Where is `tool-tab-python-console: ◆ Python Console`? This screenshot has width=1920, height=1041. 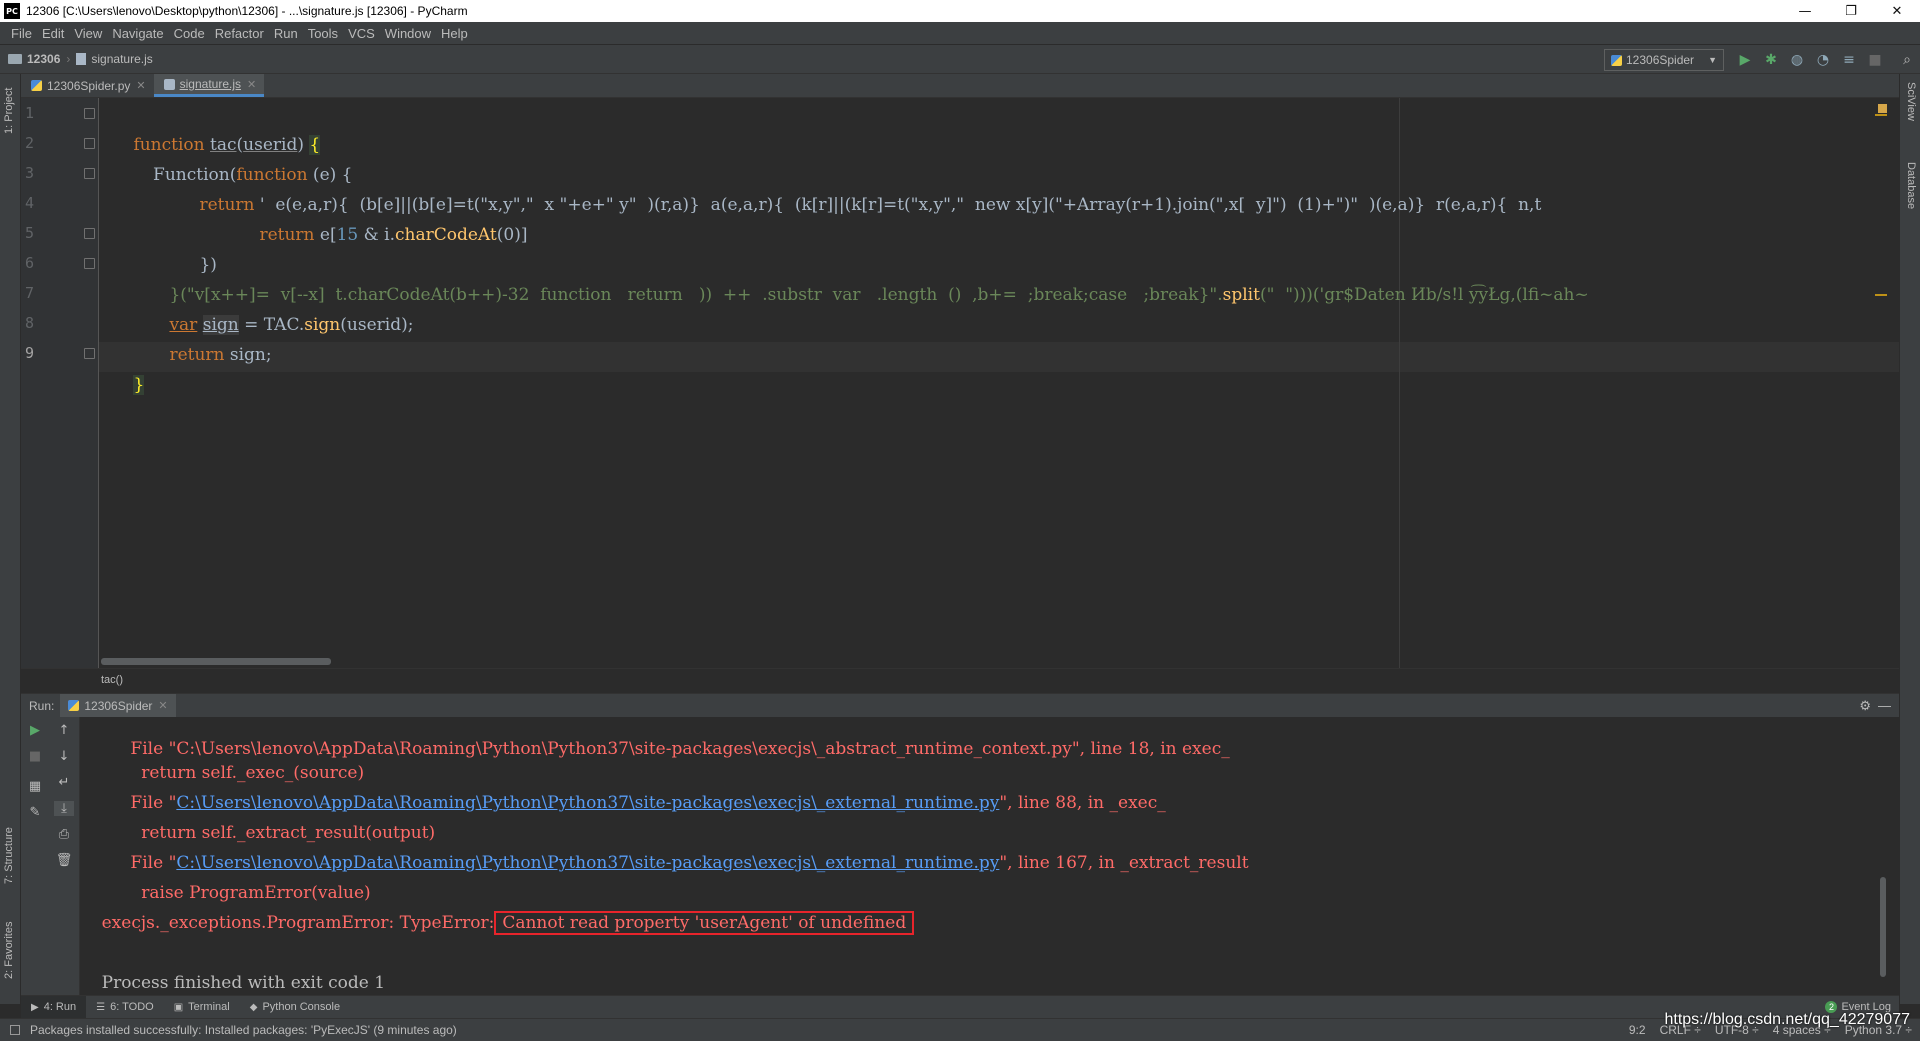 tool-tab-python-console: ◆ Python Console is located at coordinates (295, 1007).